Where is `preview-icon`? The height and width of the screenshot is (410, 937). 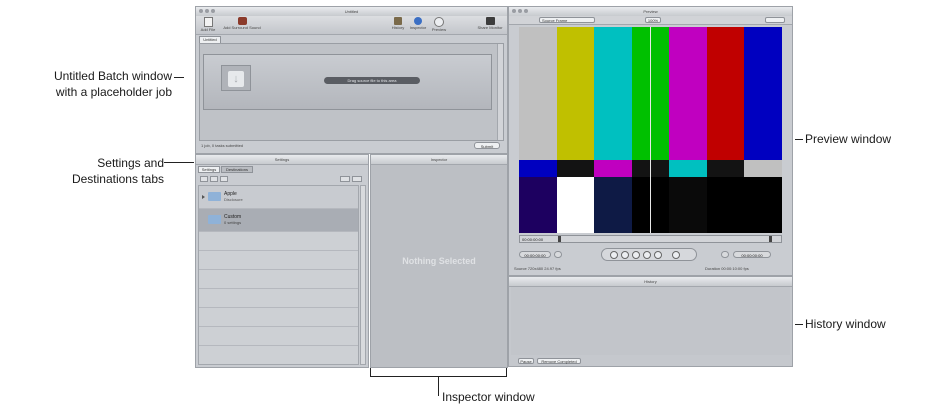
preview-icon is located at coordinates (439, 22).